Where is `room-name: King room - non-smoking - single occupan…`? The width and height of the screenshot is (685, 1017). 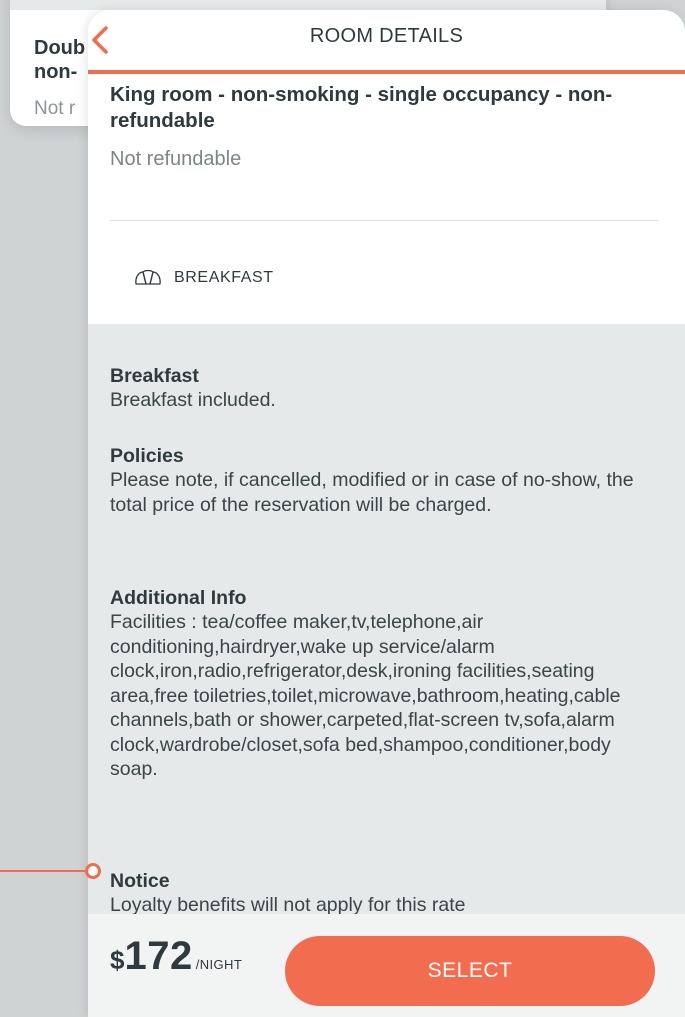
room-name: King room - non-smoking - single occupan… is located at coordinates (361, 107).